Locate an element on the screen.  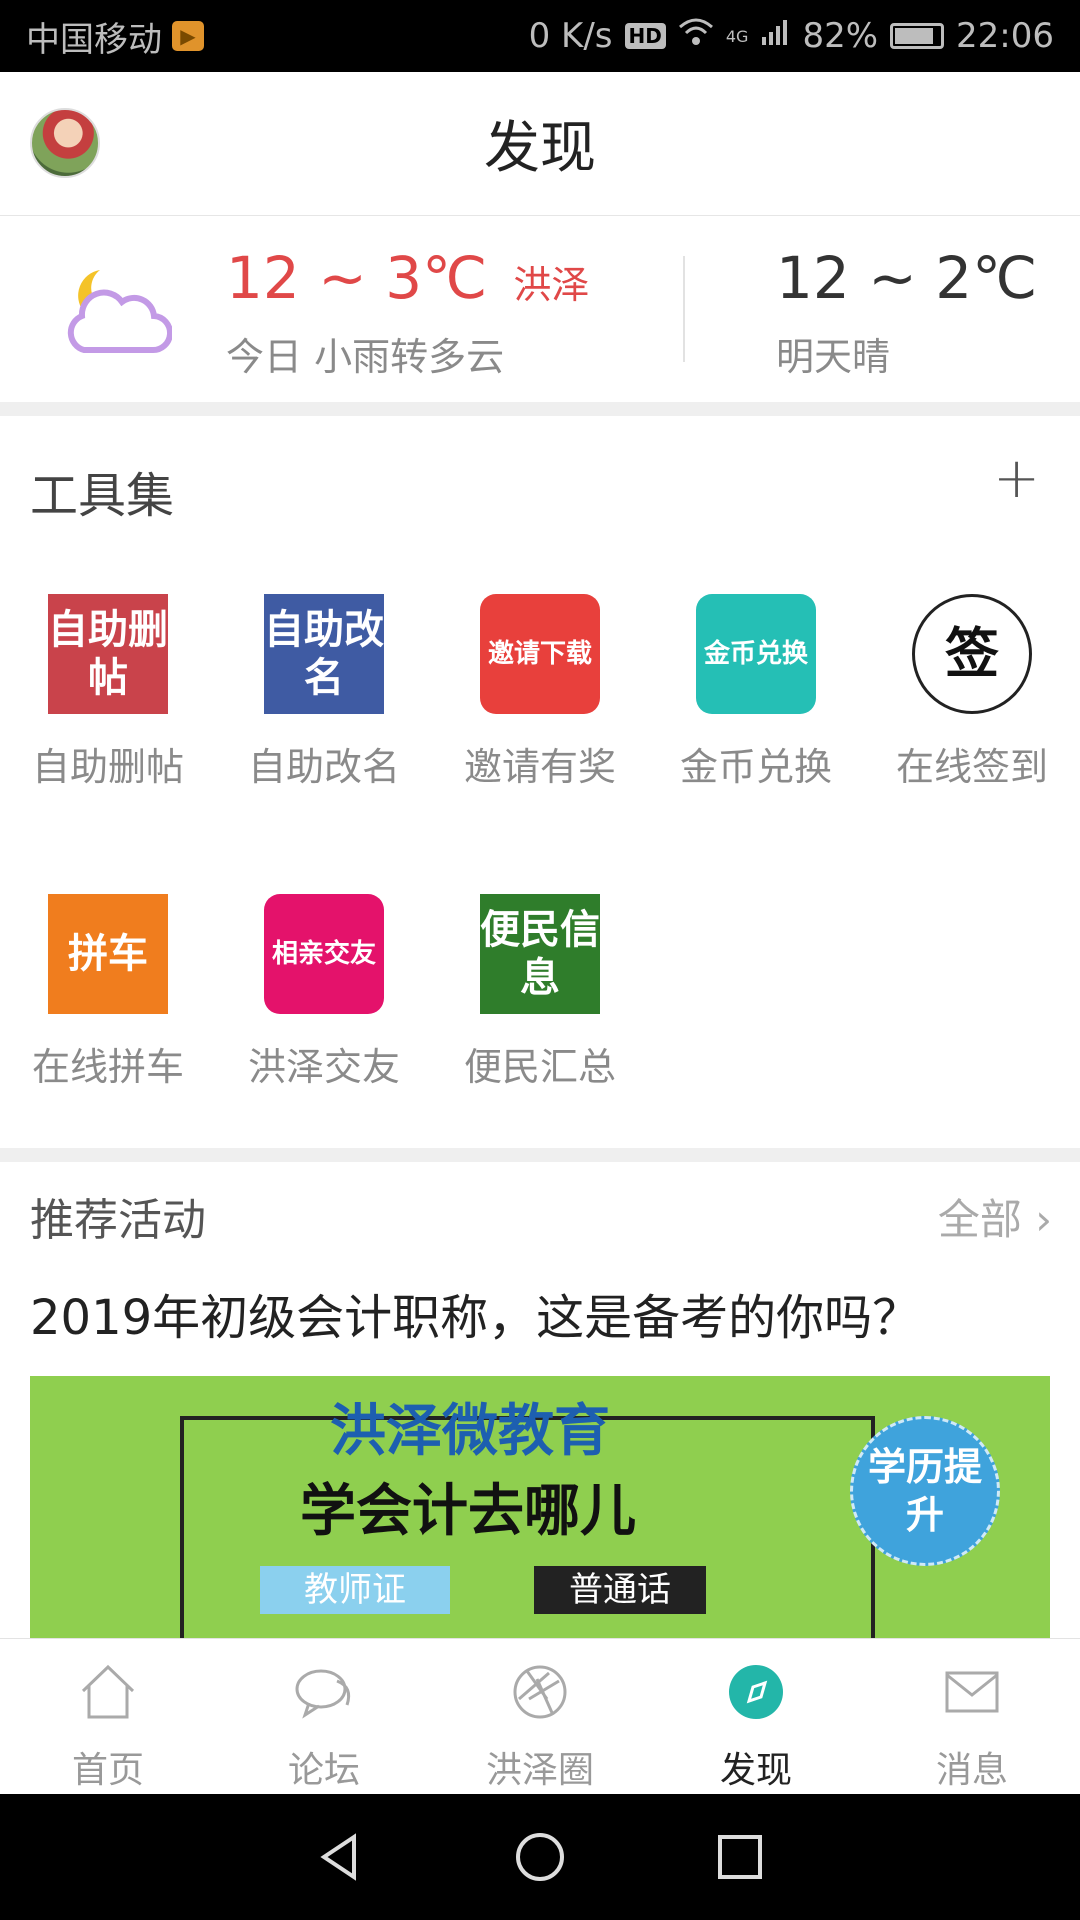
delete-post-icon: 自助删帖 is located at coordinates (108, 654).